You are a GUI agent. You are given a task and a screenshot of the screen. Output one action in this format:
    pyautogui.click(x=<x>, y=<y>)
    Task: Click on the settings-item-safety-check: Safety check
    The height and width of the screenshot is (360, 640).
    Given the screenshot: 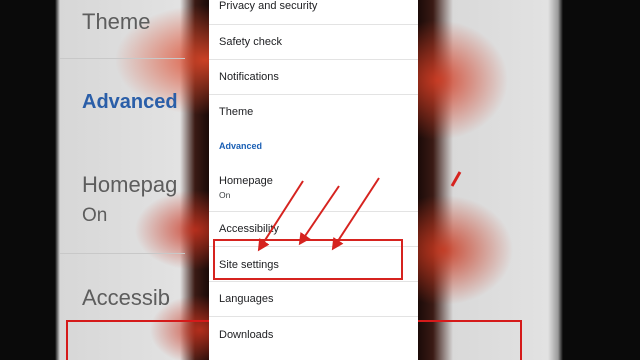 What is the action you would take?
    pyautogui.click(x=313, y=42)
    